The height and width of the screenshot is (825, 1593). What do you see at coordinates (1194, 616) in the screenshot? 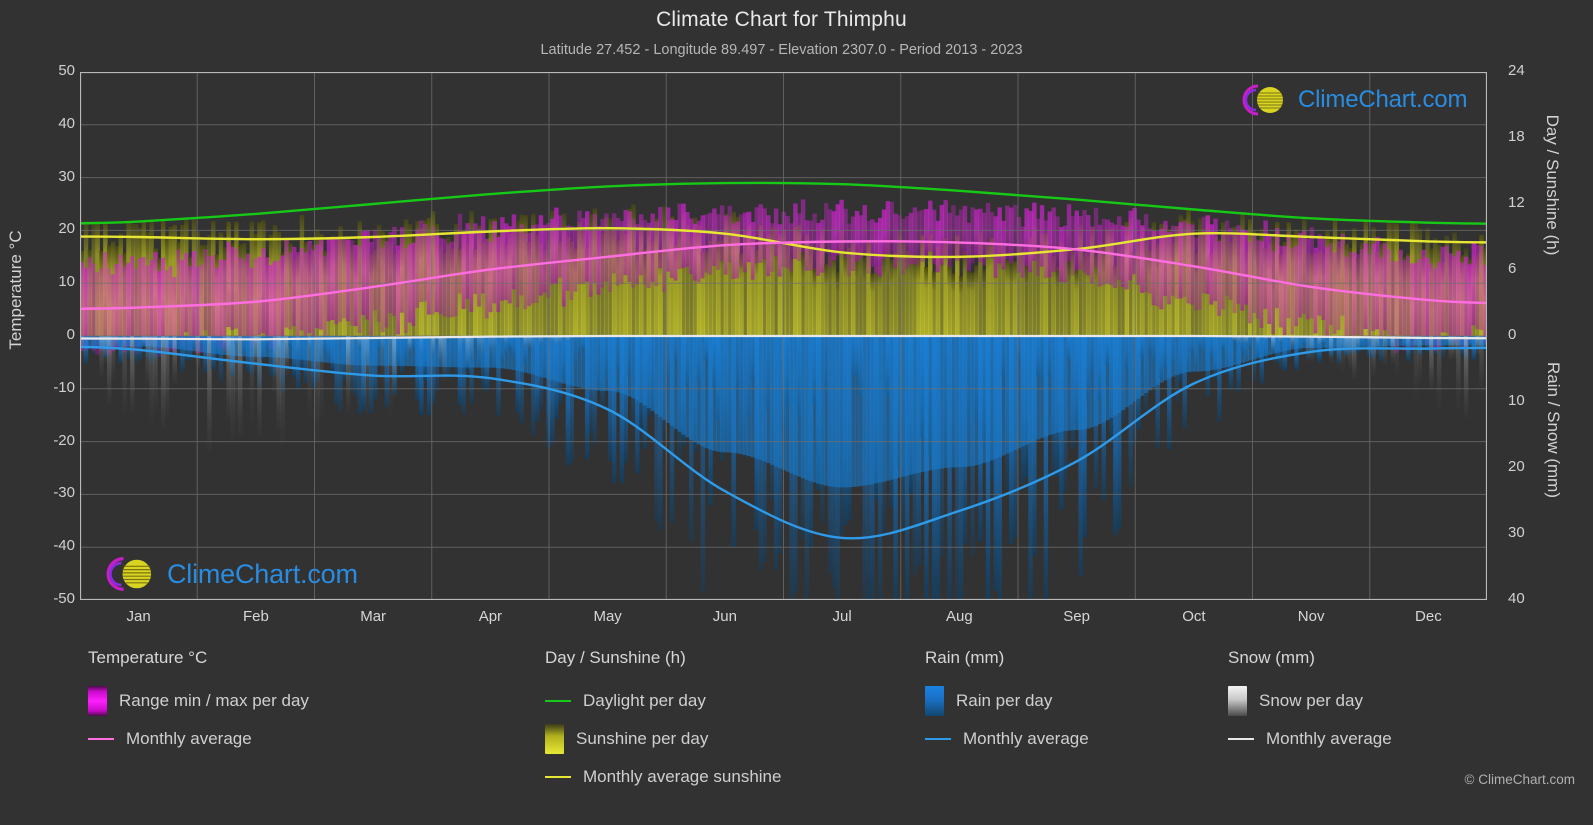
I see `x-tick-month: Oct` at bounding box center [1194, 616].